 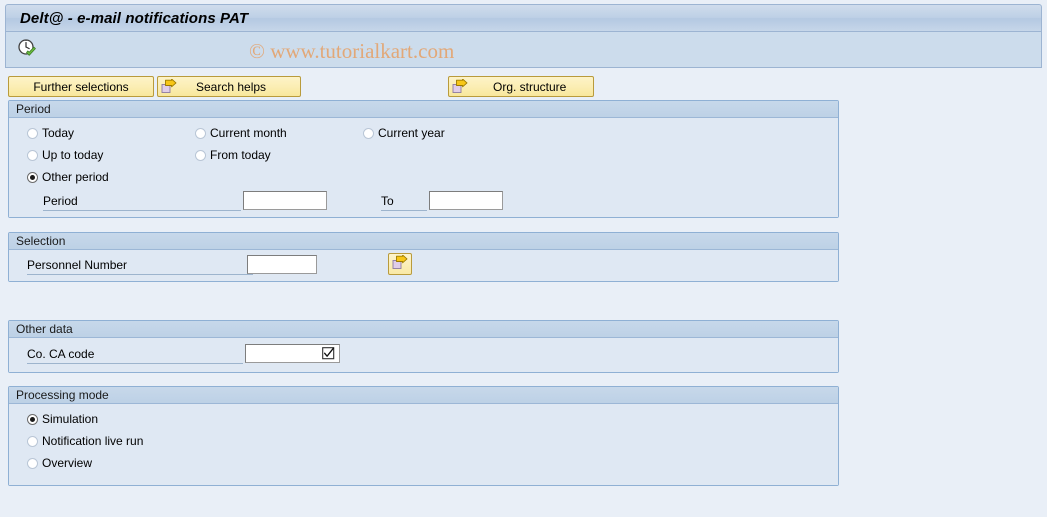 I want to click on period-from-input, so click(x=285, y=200).